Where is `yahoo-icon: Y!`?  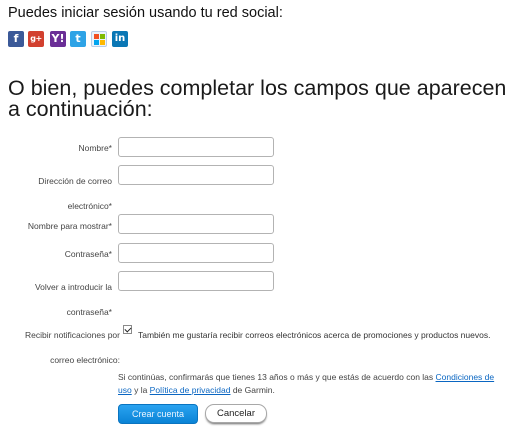 yahoo-icon: Y! is located at coordinates (58, 39).